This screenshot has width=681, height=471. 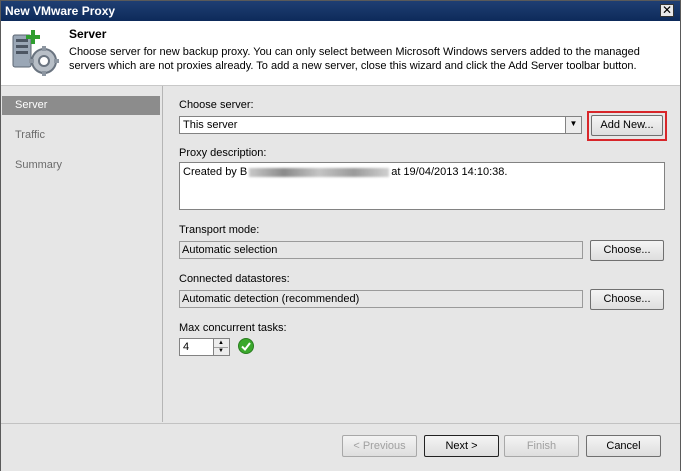 What do you see at coordinates (221, 351) in the screenshot?
I see `stepper-down-icon: ▼` at bounding box center [221, 351].